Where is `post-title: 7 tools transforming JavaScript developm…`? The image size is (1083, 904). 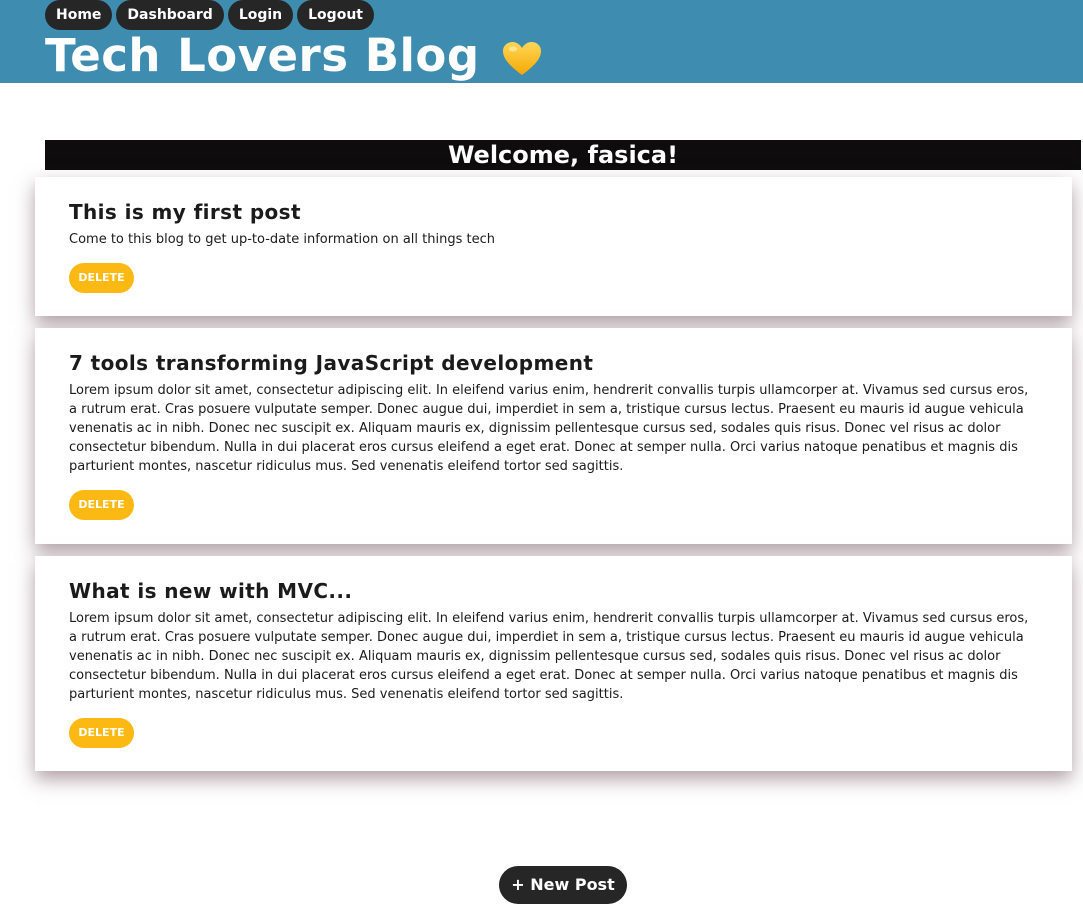 post-title: 7 tools transforming JavaScript developm… is located at coordinates (331, 363).